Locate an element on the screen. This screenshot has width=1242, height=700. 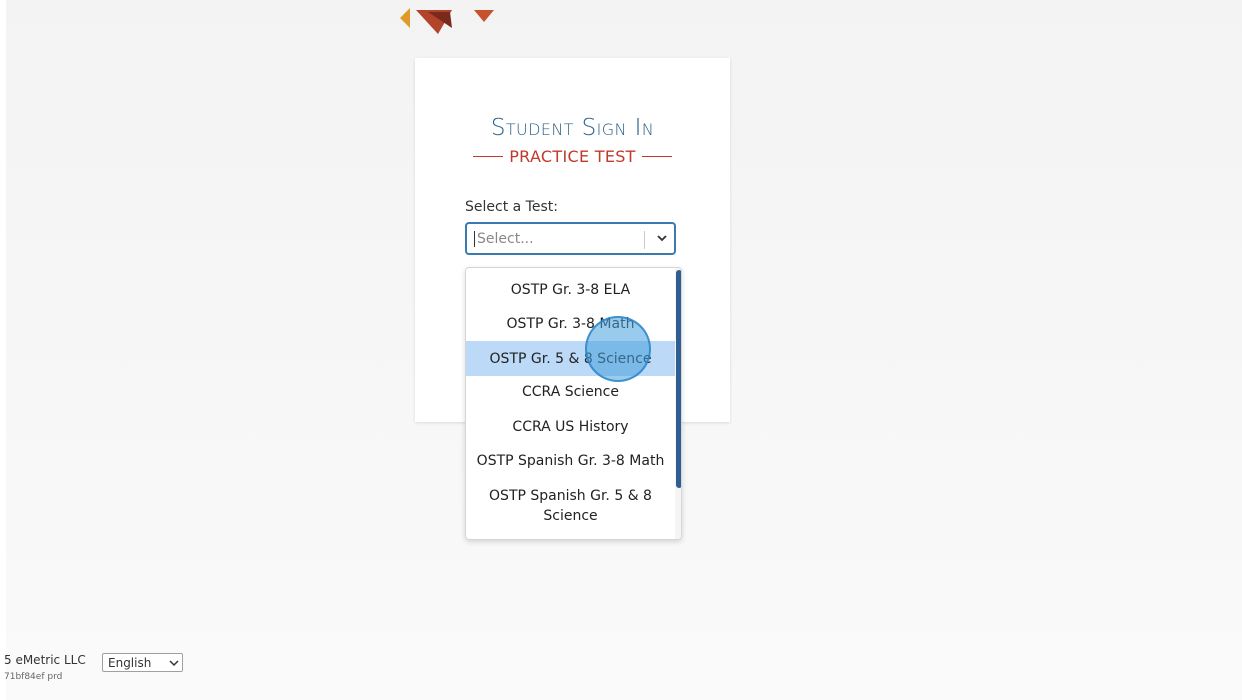
dropdown-option: OSTP Spanish Gr. 3-8 Math is located at coordinates (570, 461).